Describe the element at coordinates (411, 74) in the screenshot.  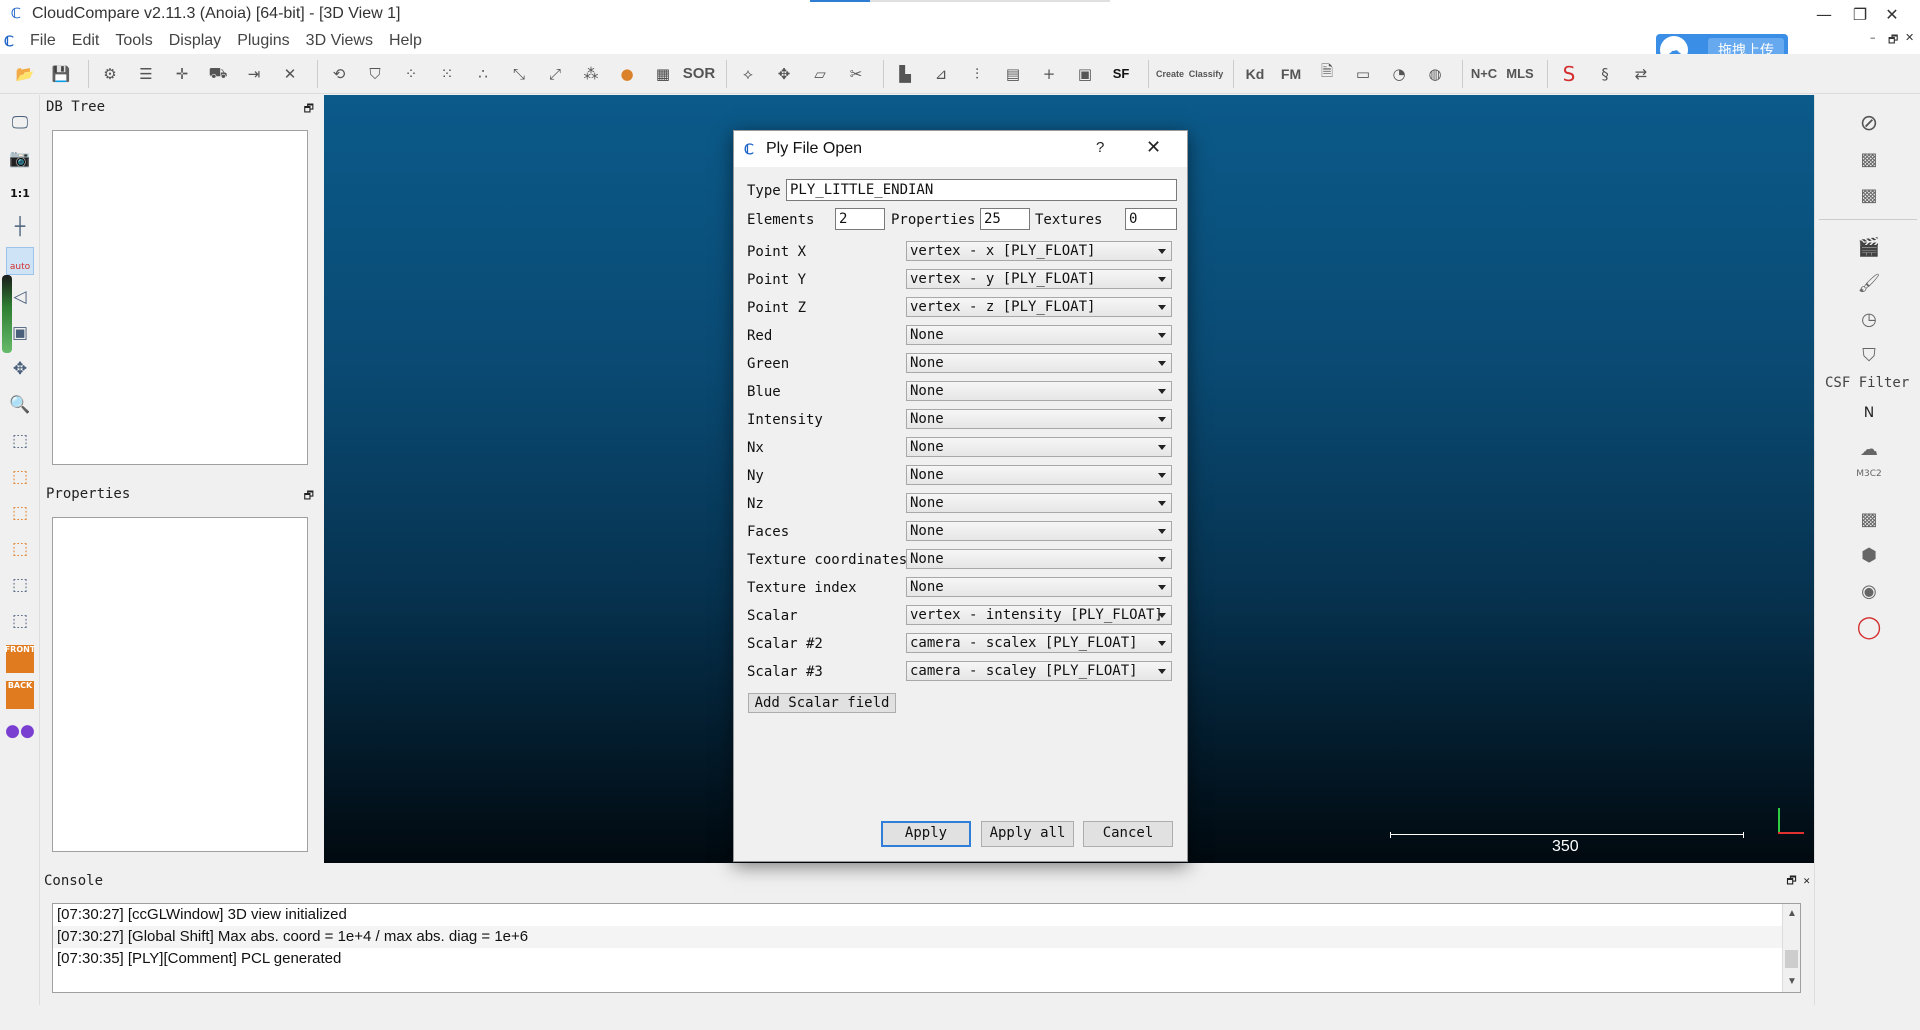
I see `sample-icon: ⁘` at that location.